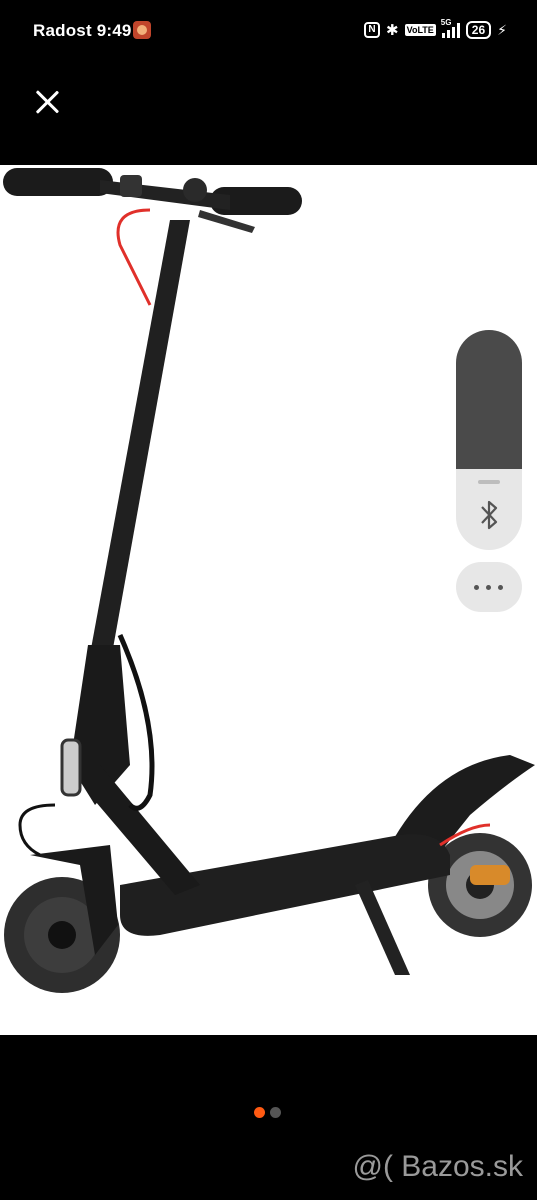 The image size is (537, 1200). What do you see at coordinates (259, 1112) in the screenshot?
I see `pager-dot-active` at bounding box center [259, 1112].